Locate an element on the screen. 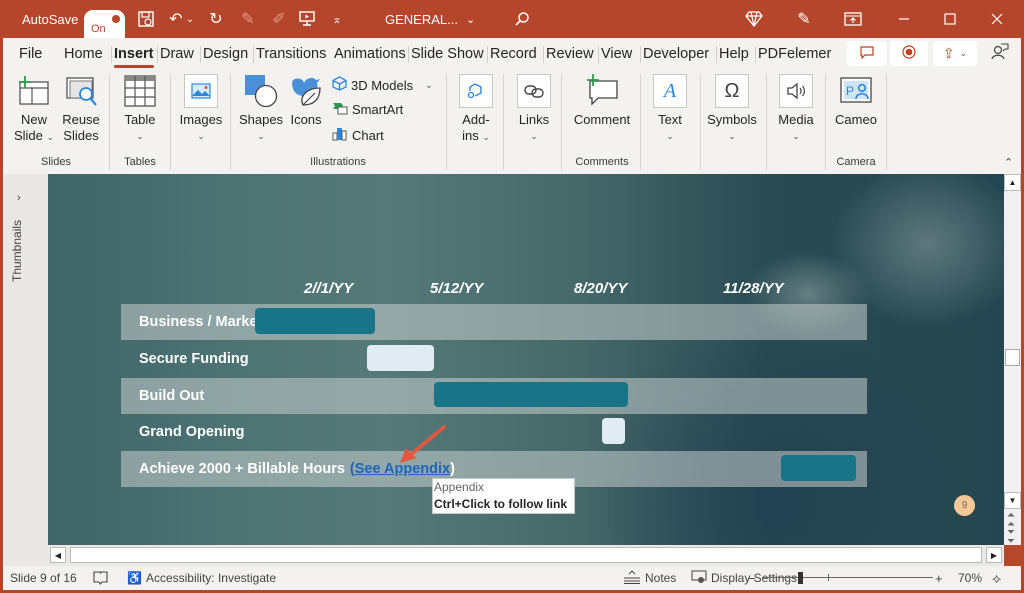 The width and height of the screenshot is (1024, 593). notes-button: Notes is located at coordinates (649, 578).